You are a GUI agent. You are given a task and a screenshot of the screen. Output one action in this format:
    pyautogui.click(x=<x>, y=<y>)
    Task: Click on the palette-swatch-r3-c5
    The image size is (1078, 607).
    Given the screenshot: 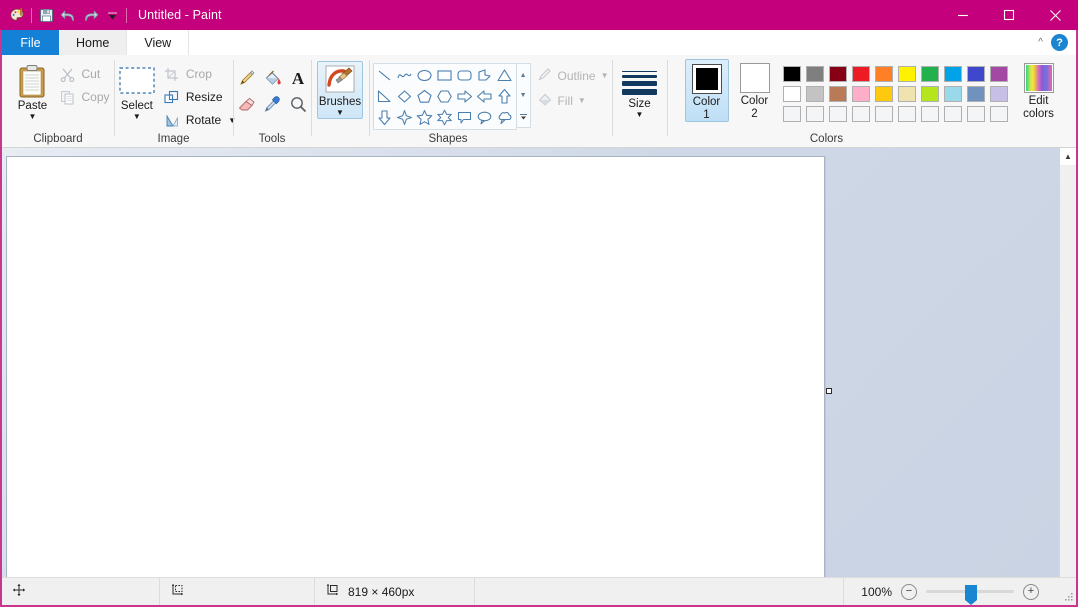 What is the action you would take?
    pyautogui.click(x=884, y=114)
    